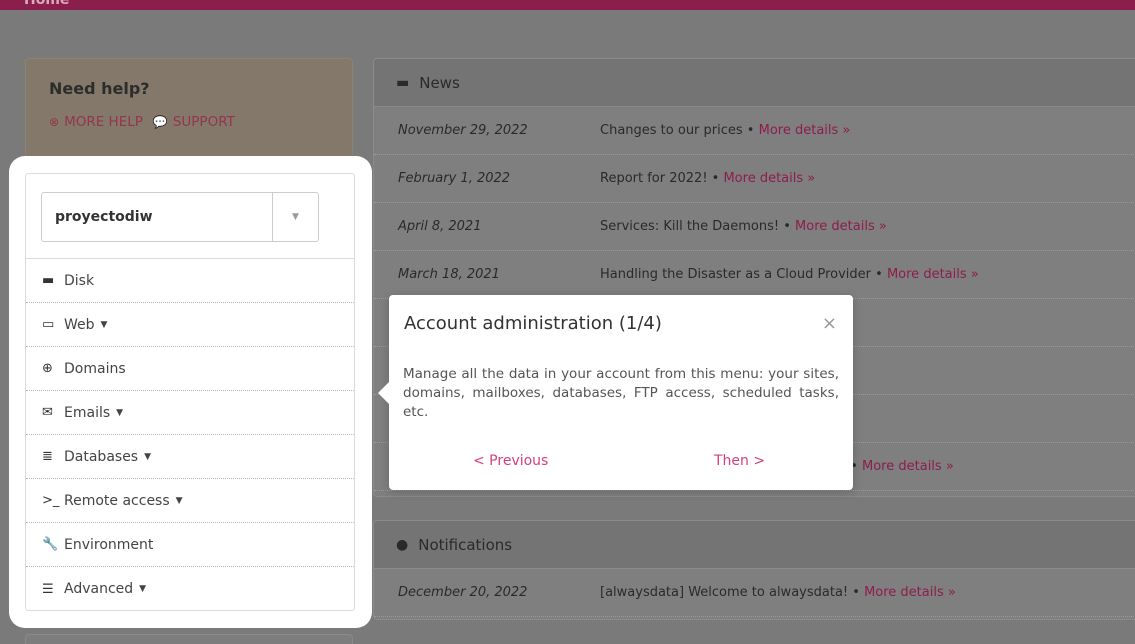 This screenshot has width=1135, height=644. Describe the element at coordinates (533, 323) in the screenshot. I see `popover-title: Account administration (1/4)` at that location.